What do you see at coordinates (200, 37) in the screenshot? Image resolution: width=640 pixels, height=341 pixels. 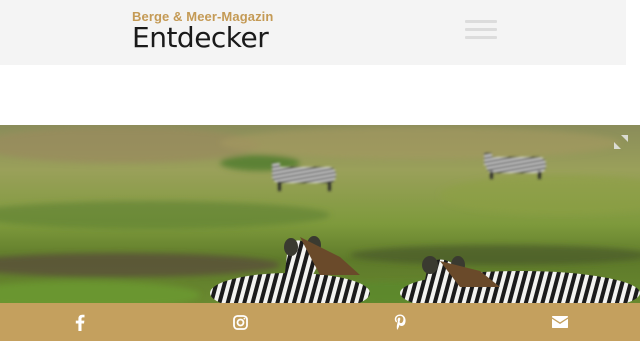 I see `logo-title: Entdecker` at bounding box center [200, 37].